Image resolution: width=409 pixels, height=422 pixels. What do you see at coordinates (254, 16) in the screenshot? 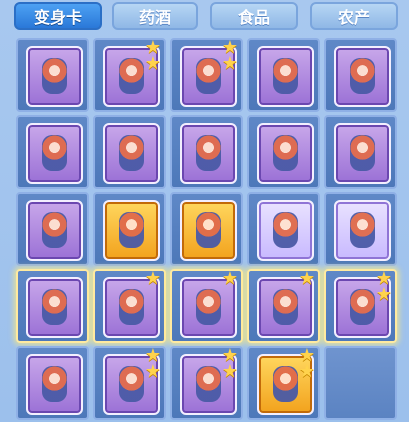
I see `tab-food: 食品` at bounding box center [254, 16].